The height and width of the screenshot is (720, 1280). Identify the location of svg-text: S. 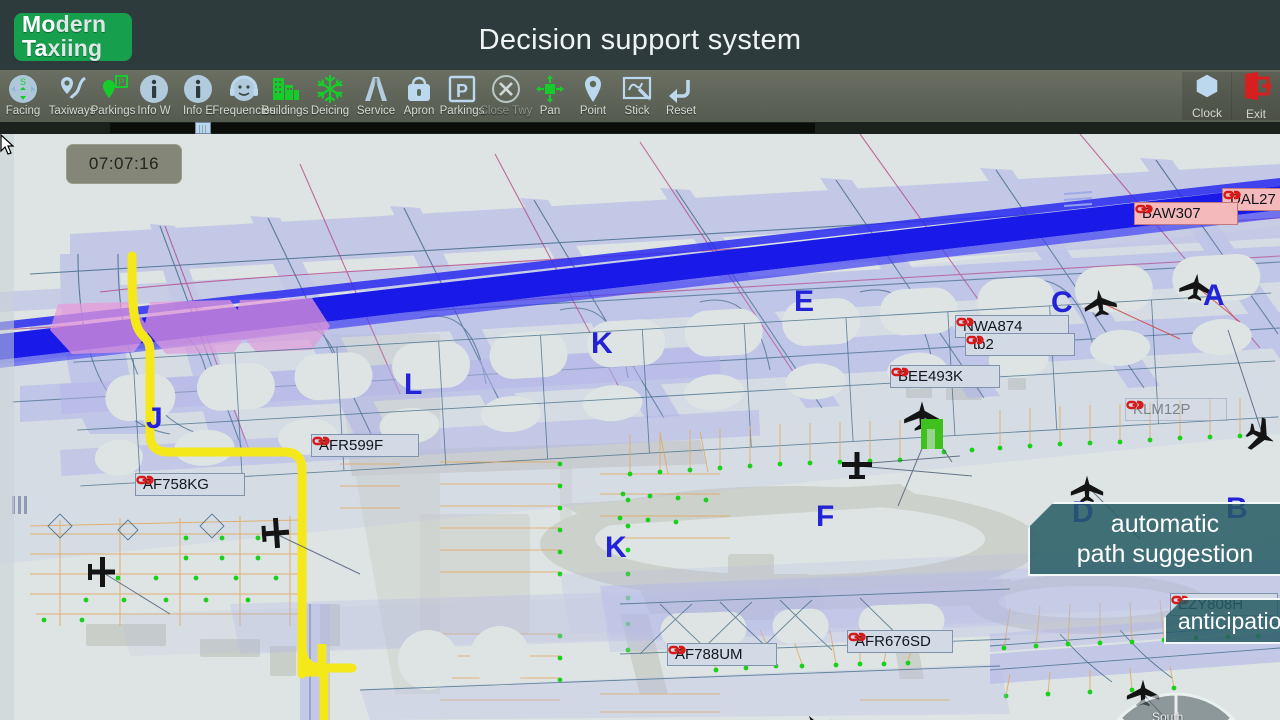
(23, 82).